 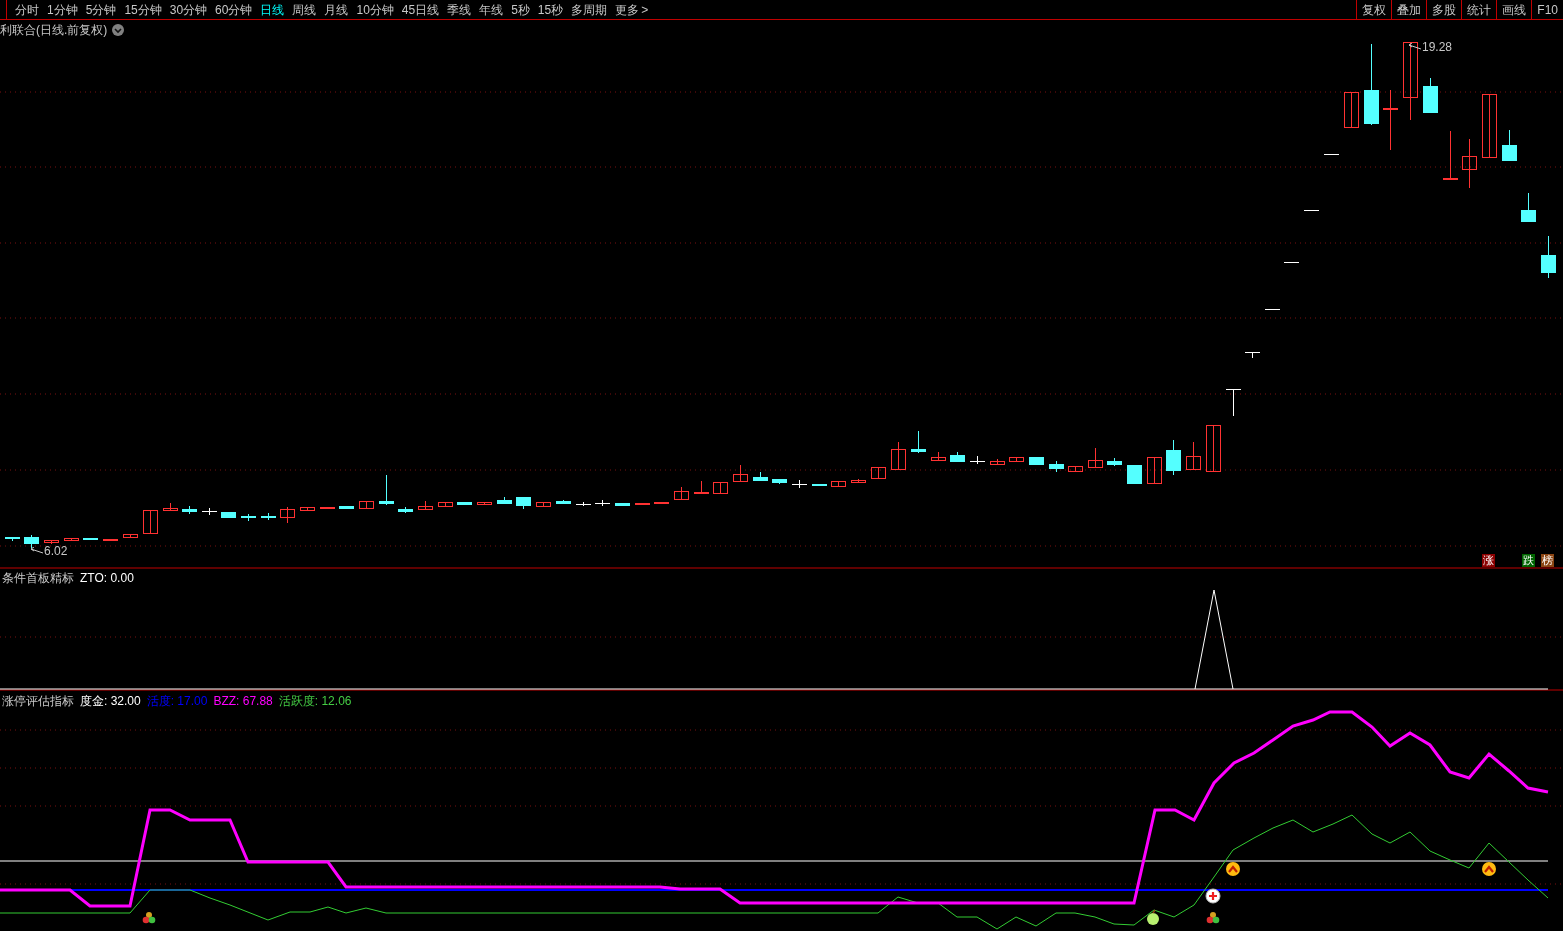 What do you see at coordinates (550, 9) in the screenshot?
I see `period-tab: 15秒` at bounding box center [550, 9].